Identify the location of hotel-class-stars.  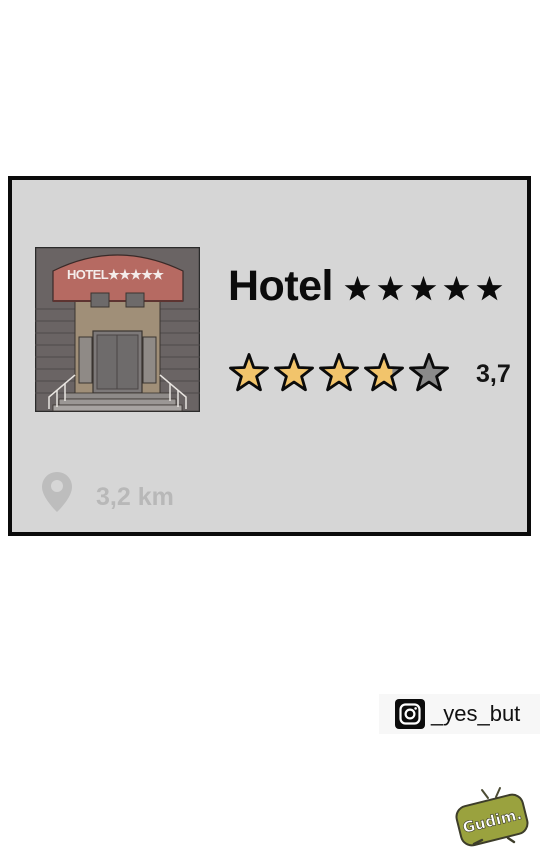
(423, 288).